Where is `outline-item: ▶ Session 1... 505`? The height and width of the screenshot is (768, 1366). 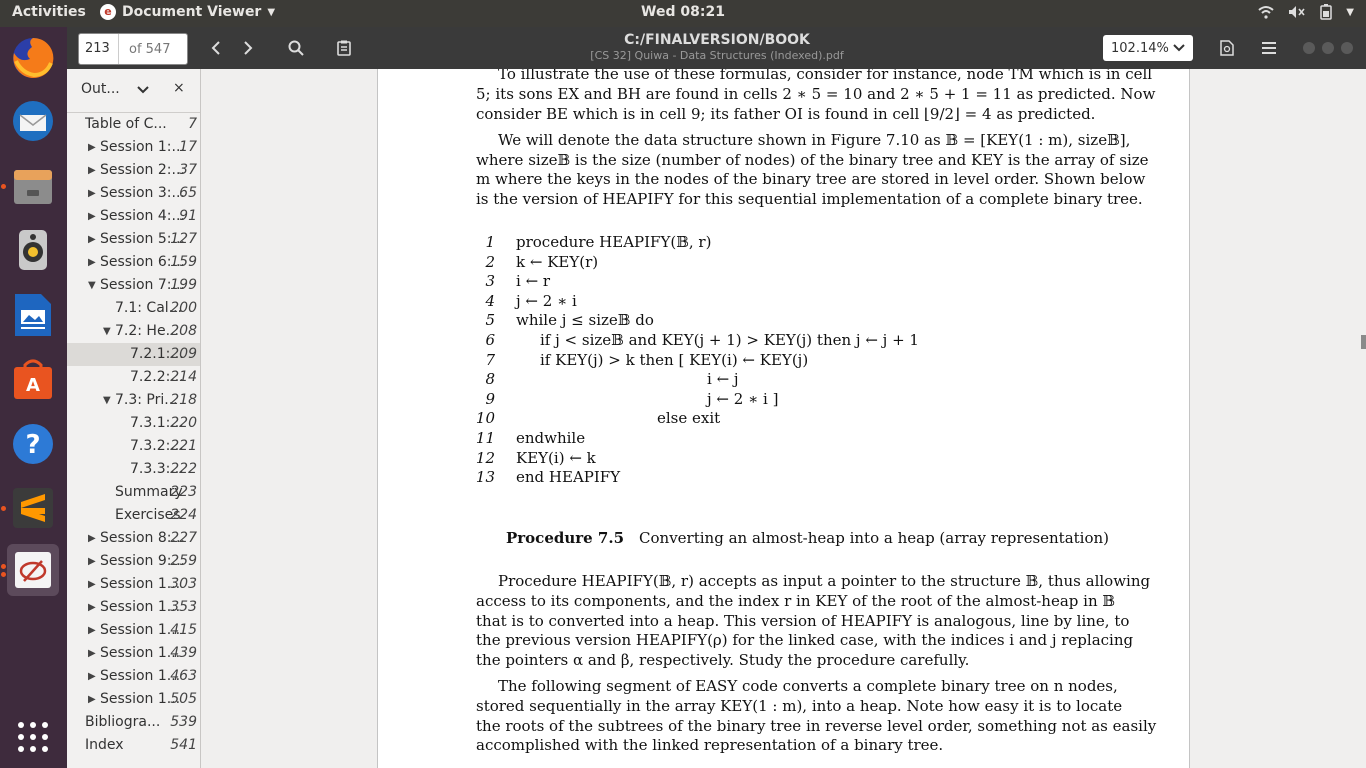
outline-item: ▶ Session 1... 505 is located at coordinates (133, 699).